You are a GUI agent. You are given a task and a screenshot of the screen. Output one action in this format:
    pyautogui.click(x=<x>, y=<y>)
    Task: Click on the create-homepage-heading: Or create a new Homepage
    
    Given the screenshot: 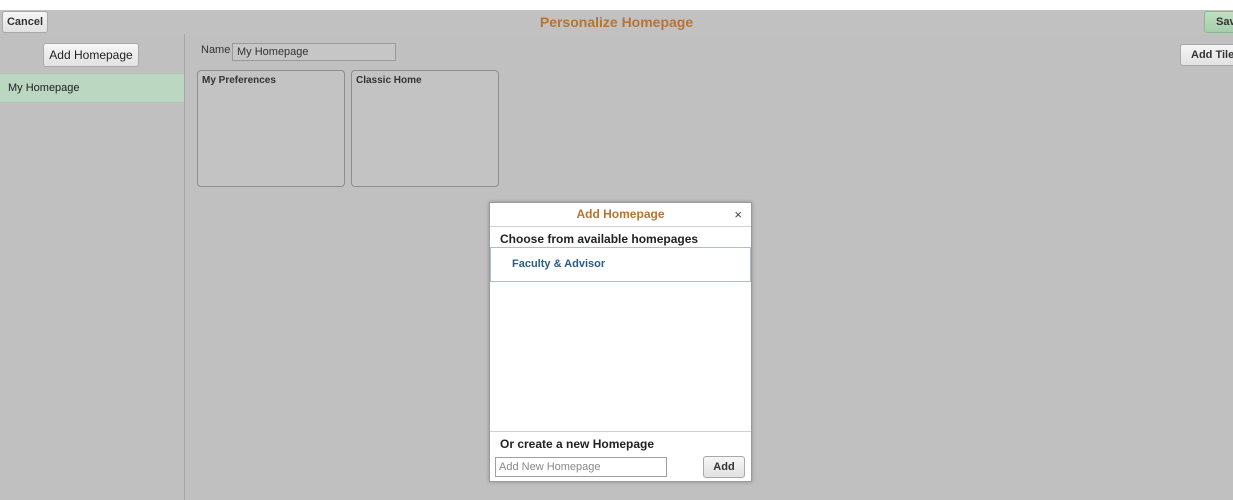 What is the action you would take?
    pyautogui.click(x=577, y=444)
    